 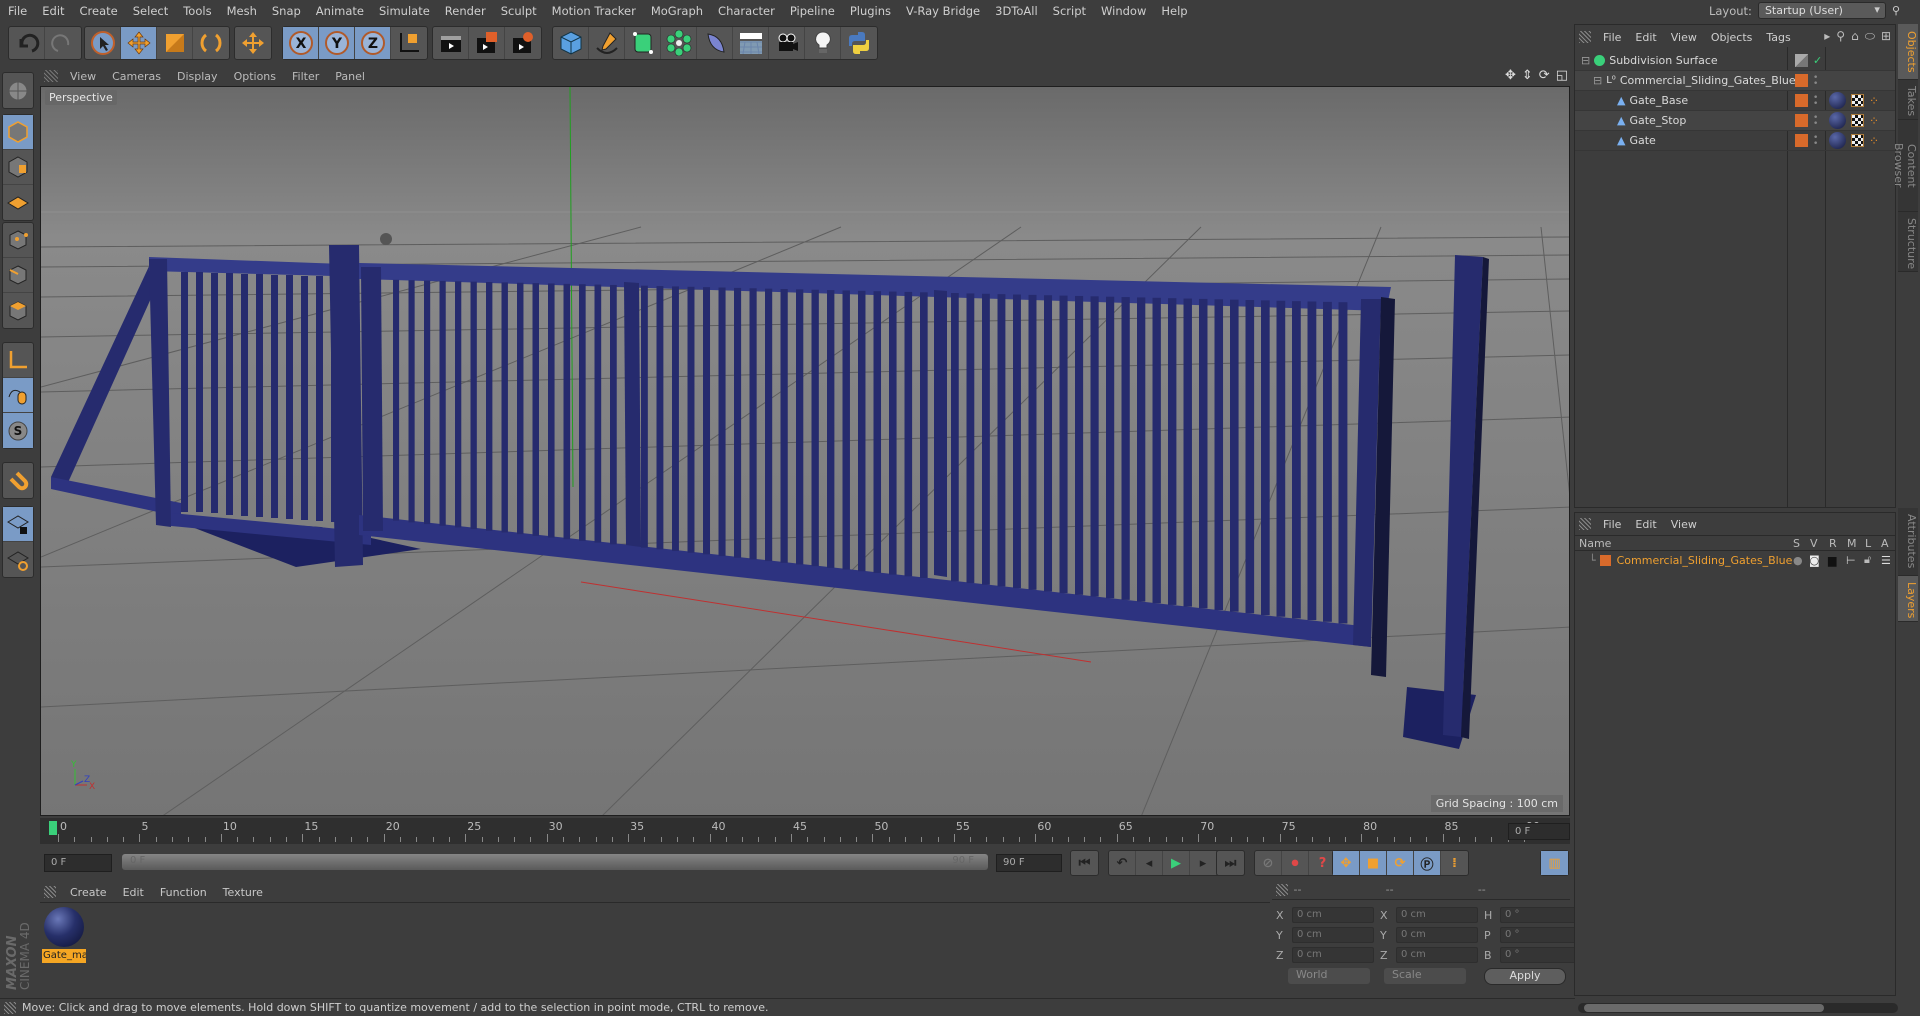 I want to click on menu-simulate: Simulate, so click(x=404, y=11).